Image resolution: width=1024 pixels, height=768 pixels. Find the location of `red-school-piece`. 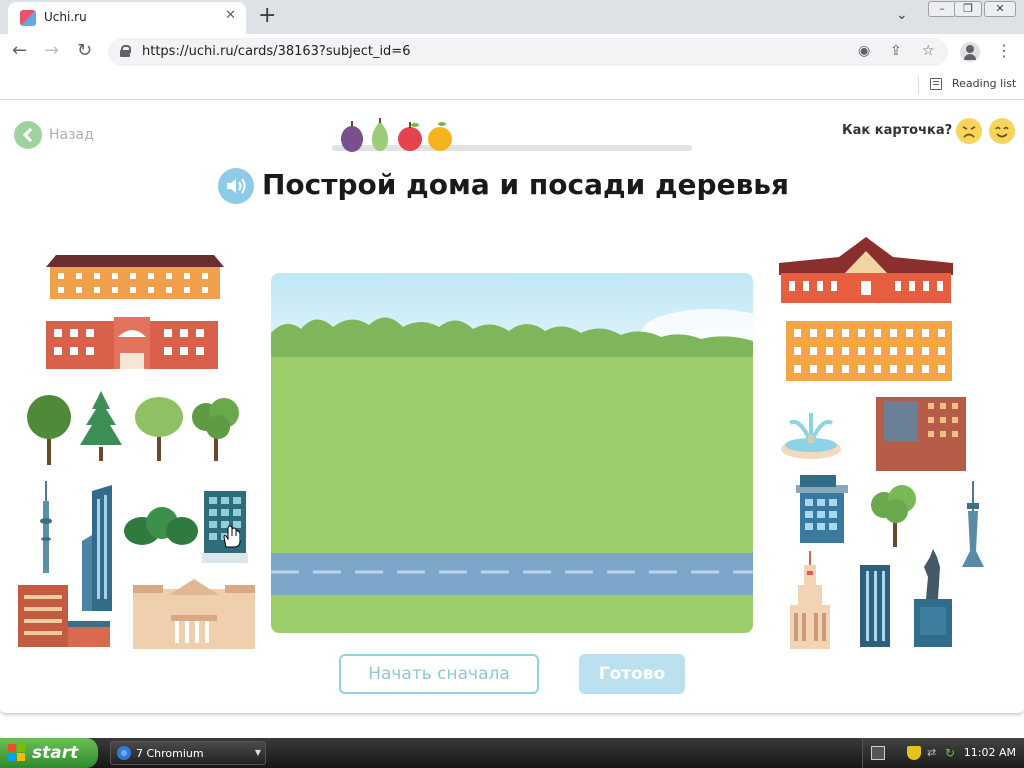

red-school-piece is located at coordinates (132, 343).